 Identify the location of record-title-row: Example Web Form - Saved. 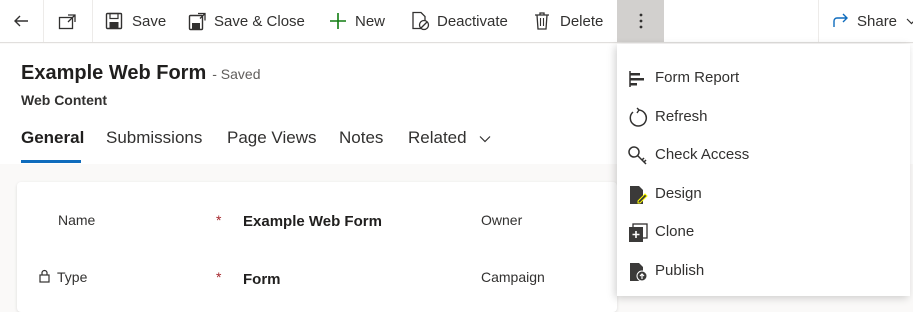
(140, 73).